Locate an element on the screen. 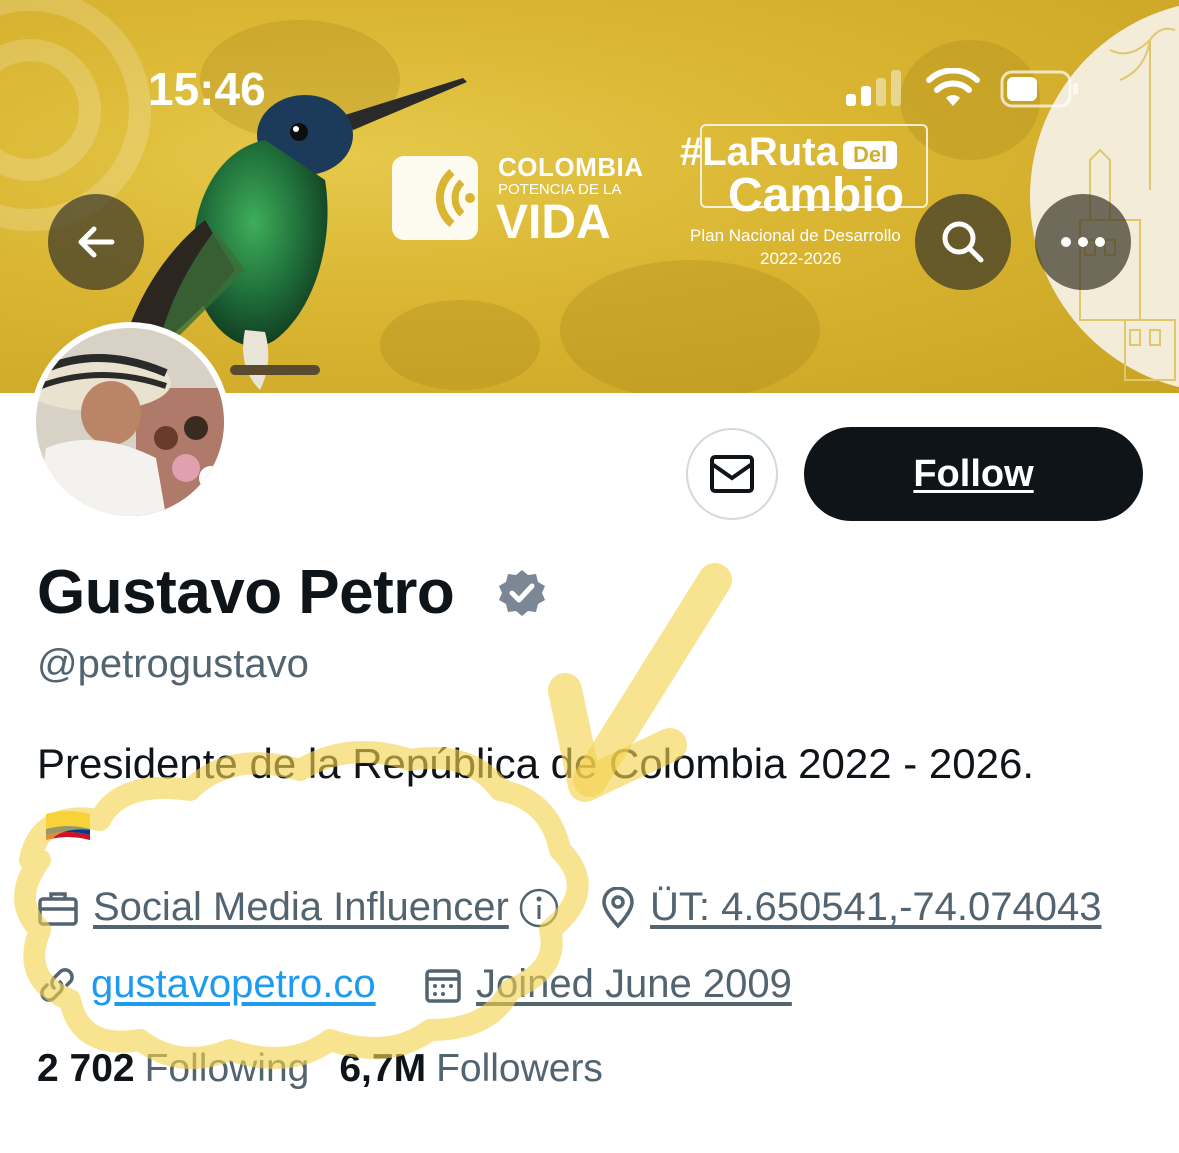 The image size is (1179, 1153). follow-button: Follow is located at coordinates (973, 474).